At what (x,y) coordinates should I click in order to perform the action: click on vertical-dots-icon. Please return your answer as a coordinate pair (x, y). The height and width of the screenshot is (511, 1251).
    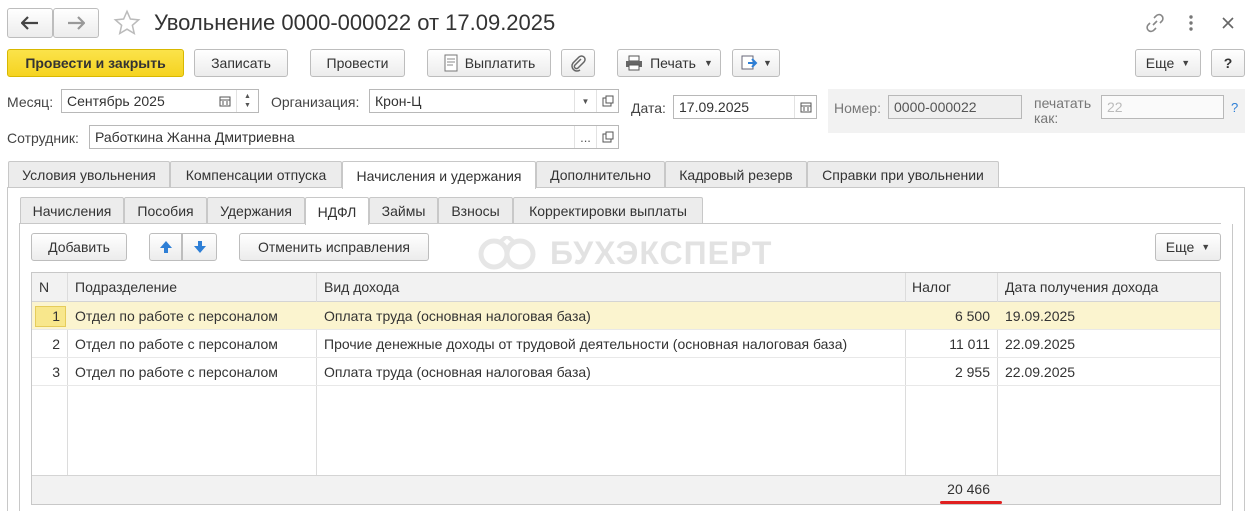
    Looking at the image, I should click on (1191, 23).